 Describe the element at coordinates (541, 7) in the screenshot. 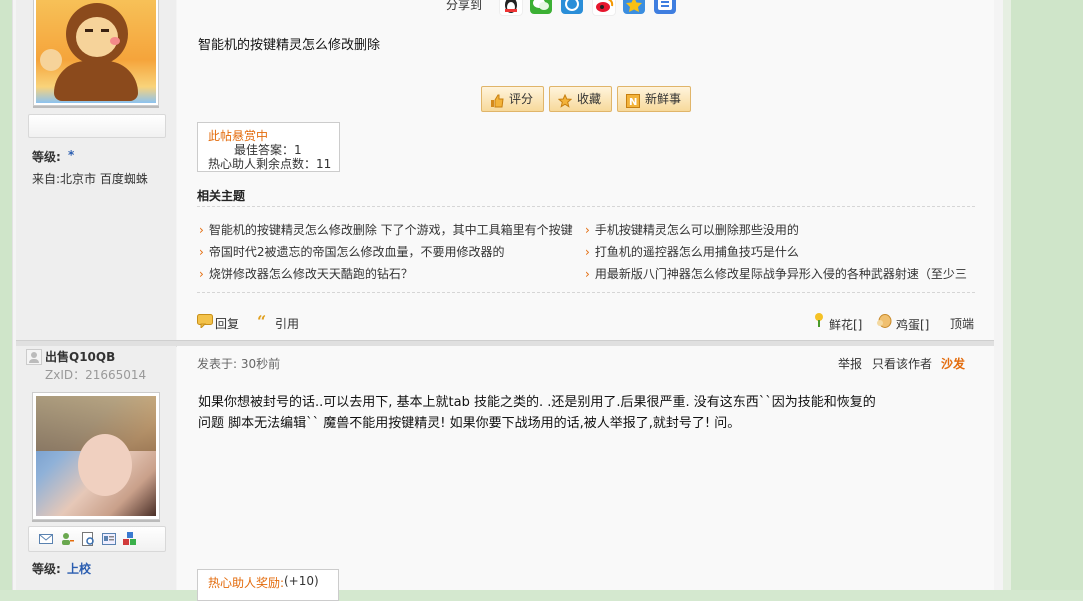

I see `wechat-icon` at that location.